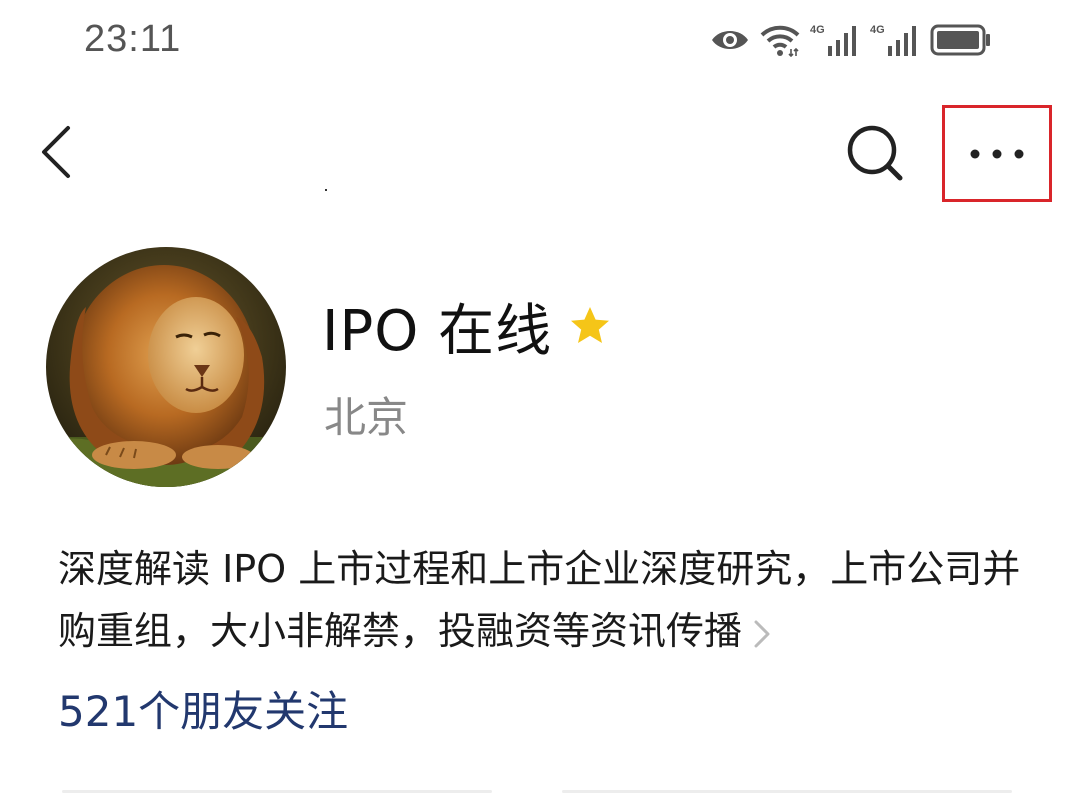  I want to click on avatar, so click(166, 367).